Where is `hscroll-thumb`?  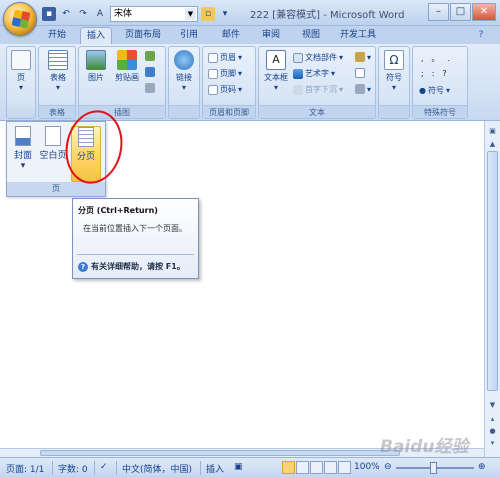
hscroll-thumb is located at coordinates (220, 453).